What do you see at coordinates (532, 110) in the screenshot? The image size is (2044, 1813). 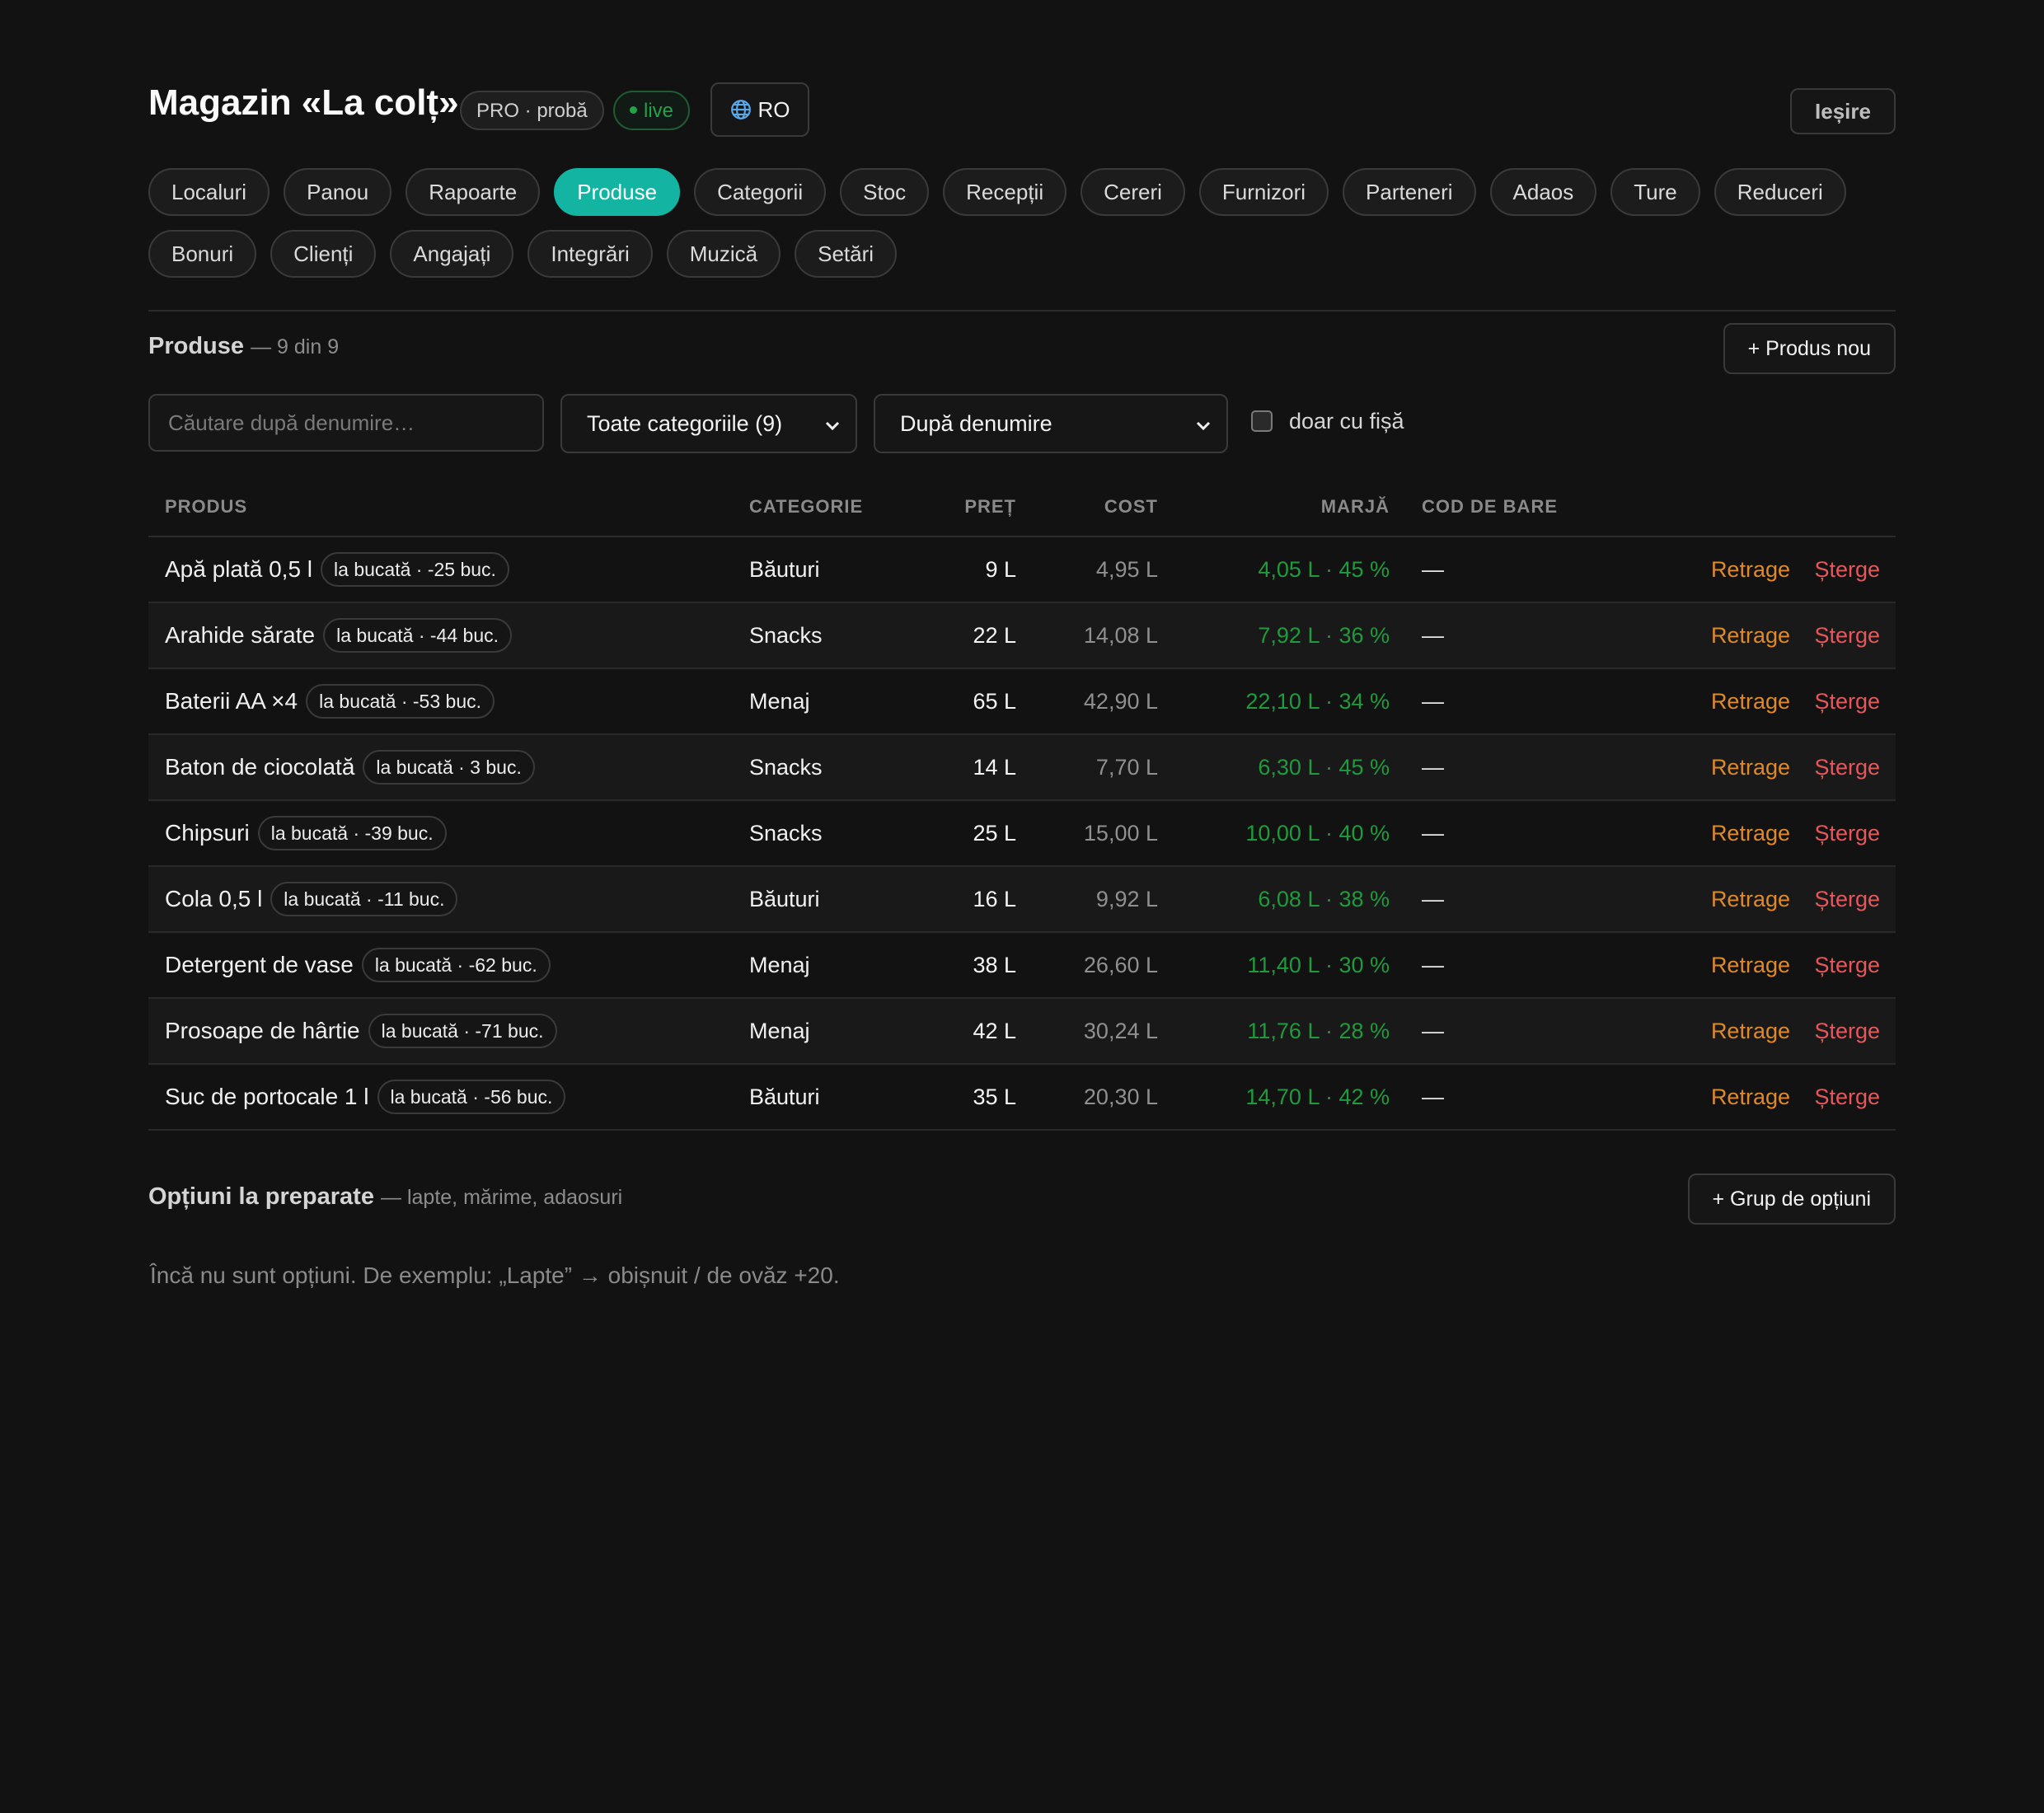 I see `plan-badge: PRO · probă` at bounding box center [532, 110].